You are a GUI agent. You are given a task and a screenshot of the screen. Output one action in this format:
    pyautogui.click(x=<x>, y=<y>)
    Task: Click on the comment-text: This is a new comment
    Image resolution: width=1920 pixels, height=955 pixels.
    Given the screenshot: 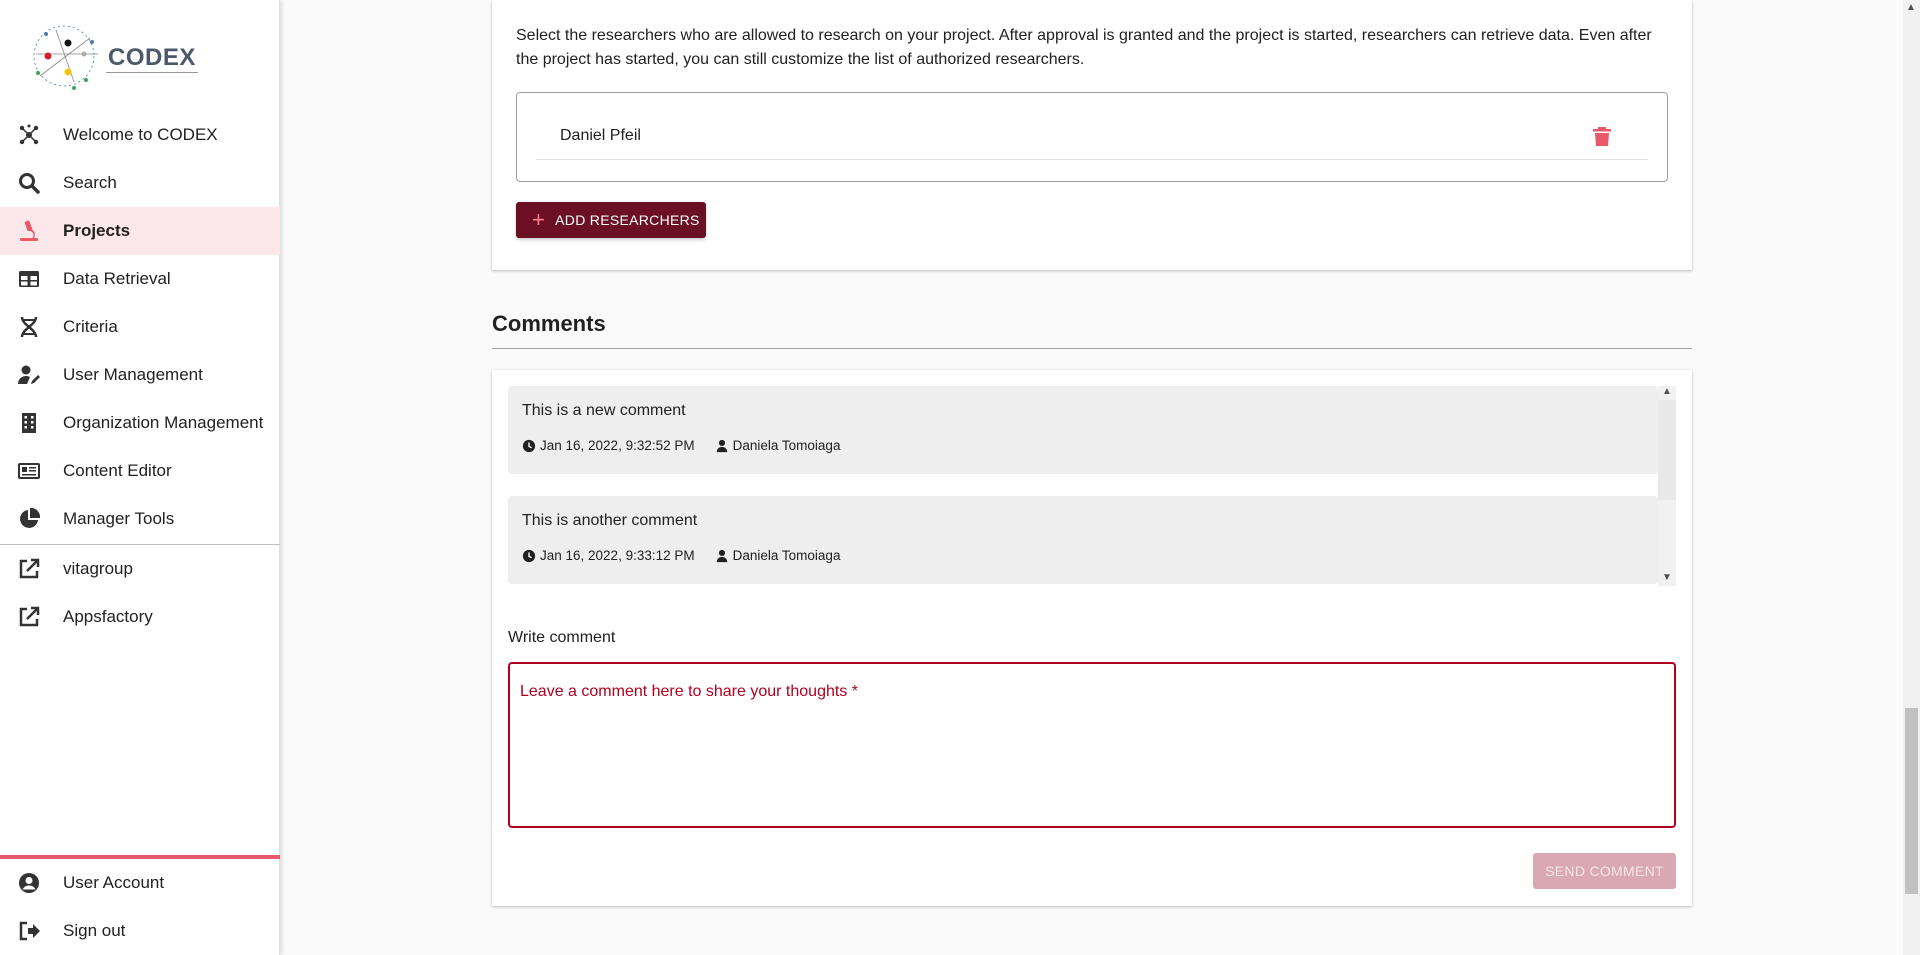 What is the action you would take?
    pyautogui.click(x=604, y=410)
    